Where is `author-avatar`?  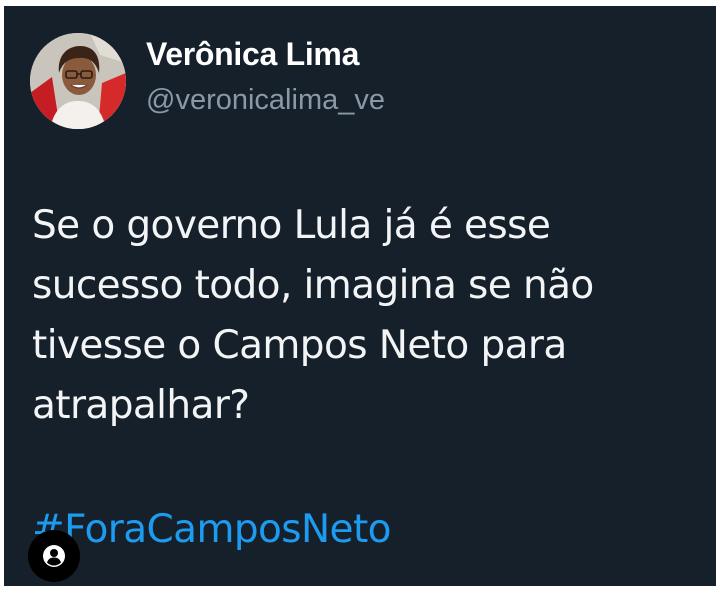
author-avatar is located at coordinates (78, 81).